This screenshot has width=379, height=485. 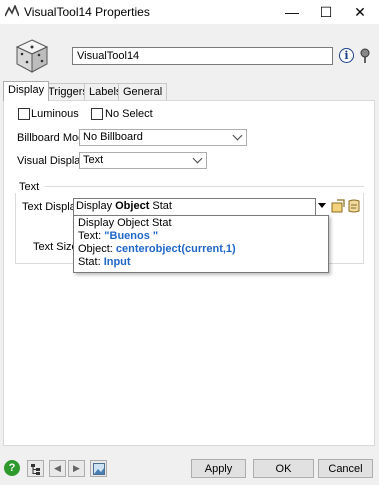 I want to click on noselect-checkbox, so click(x=97, y=114).